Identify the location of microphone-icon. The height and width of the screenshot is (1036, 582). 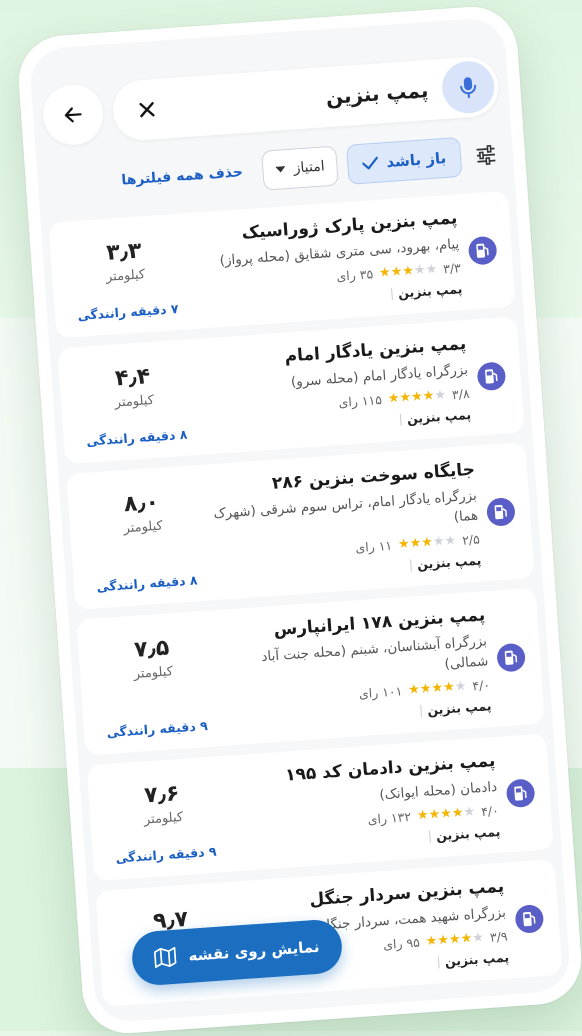
(468, 88).